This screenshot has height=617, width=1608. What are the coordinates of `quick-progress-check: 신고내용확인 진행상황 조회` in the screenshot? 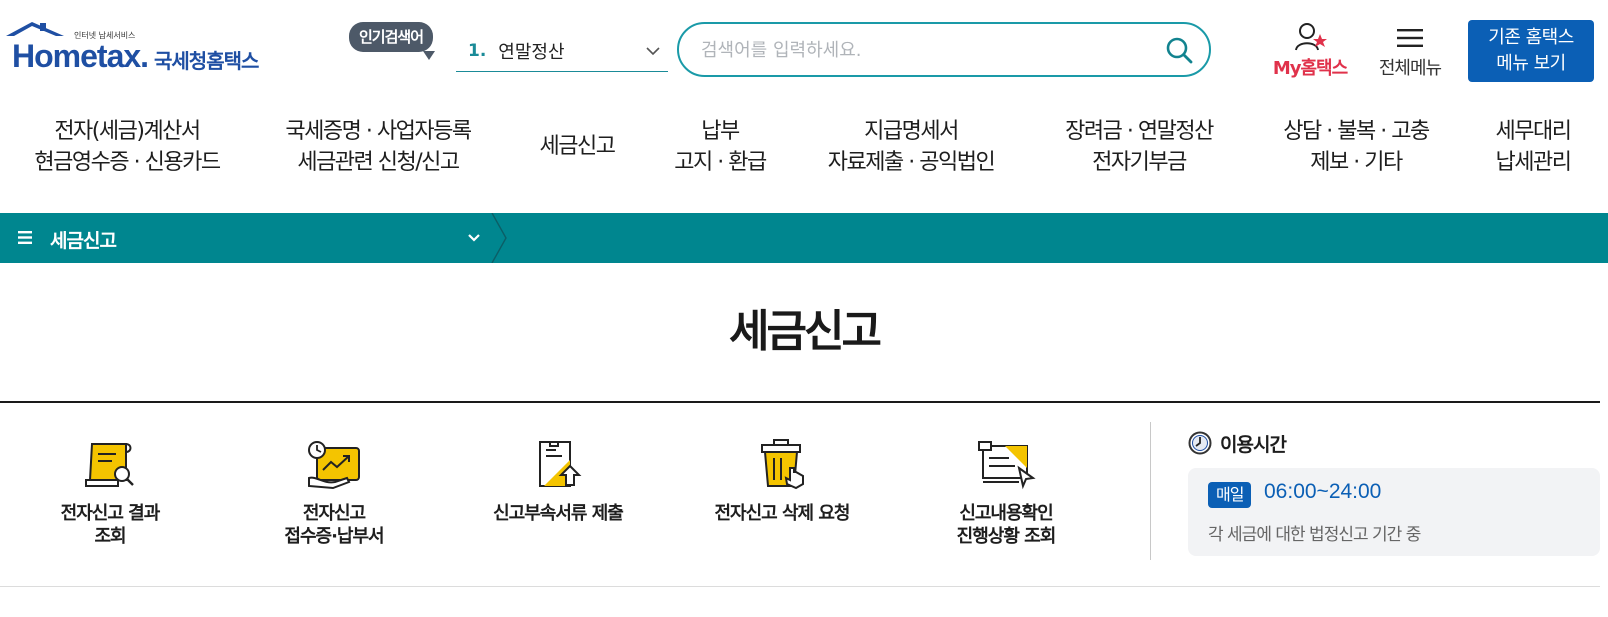 It's located at (1006, 497).